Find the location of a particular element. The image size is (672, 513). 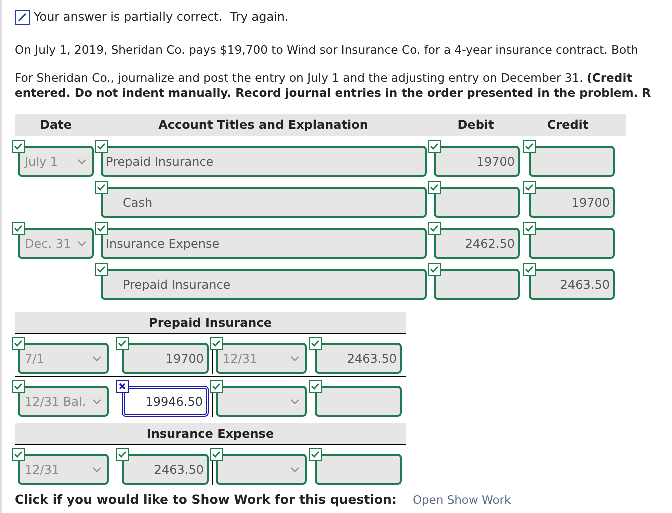

debit-field: 2463.50 is located at coordinates (165, 470).